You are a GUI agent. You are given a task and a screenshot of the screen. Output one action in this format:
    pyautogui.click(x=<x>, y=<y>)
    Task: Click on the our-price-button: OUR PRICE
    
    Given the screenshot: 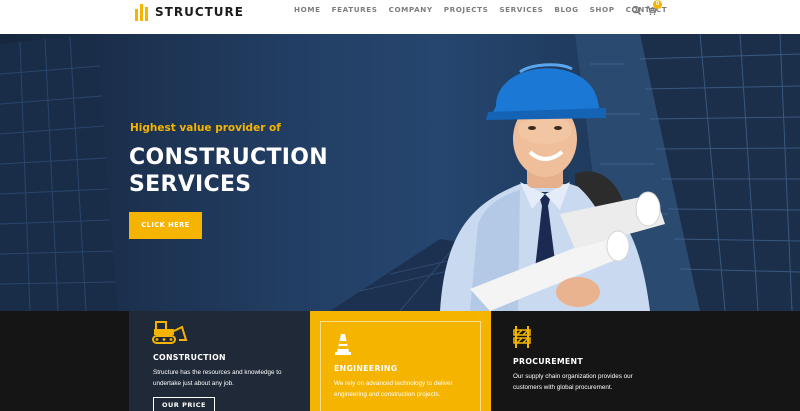 What is the action you would take?
    pyautogui.click(x=184, y=404)
    